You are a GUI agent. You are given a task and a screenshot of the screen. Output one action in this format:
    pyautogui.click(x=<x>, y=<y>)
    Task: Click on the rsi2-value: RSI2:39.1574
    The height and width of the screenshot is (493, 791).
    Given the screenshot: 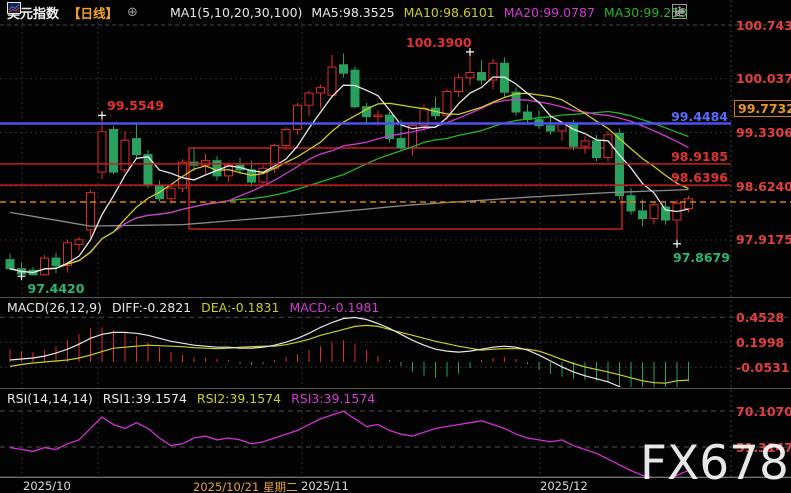 What is the action you would take?
    pyautogui.click(x=239, y=398)
    